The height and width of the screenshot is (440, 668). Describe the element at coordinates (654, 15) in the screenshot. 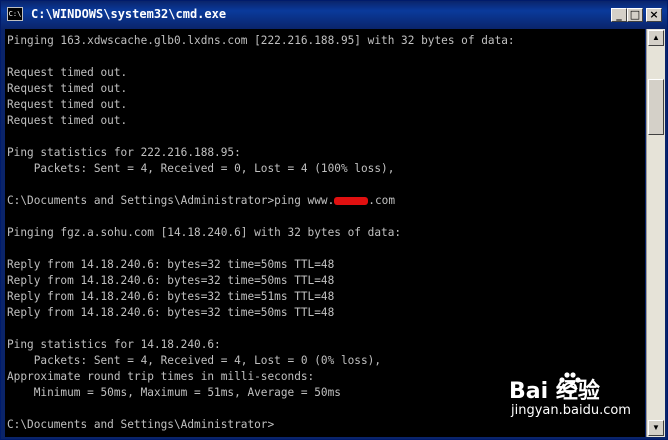

I see `close-button: ×` at that location.